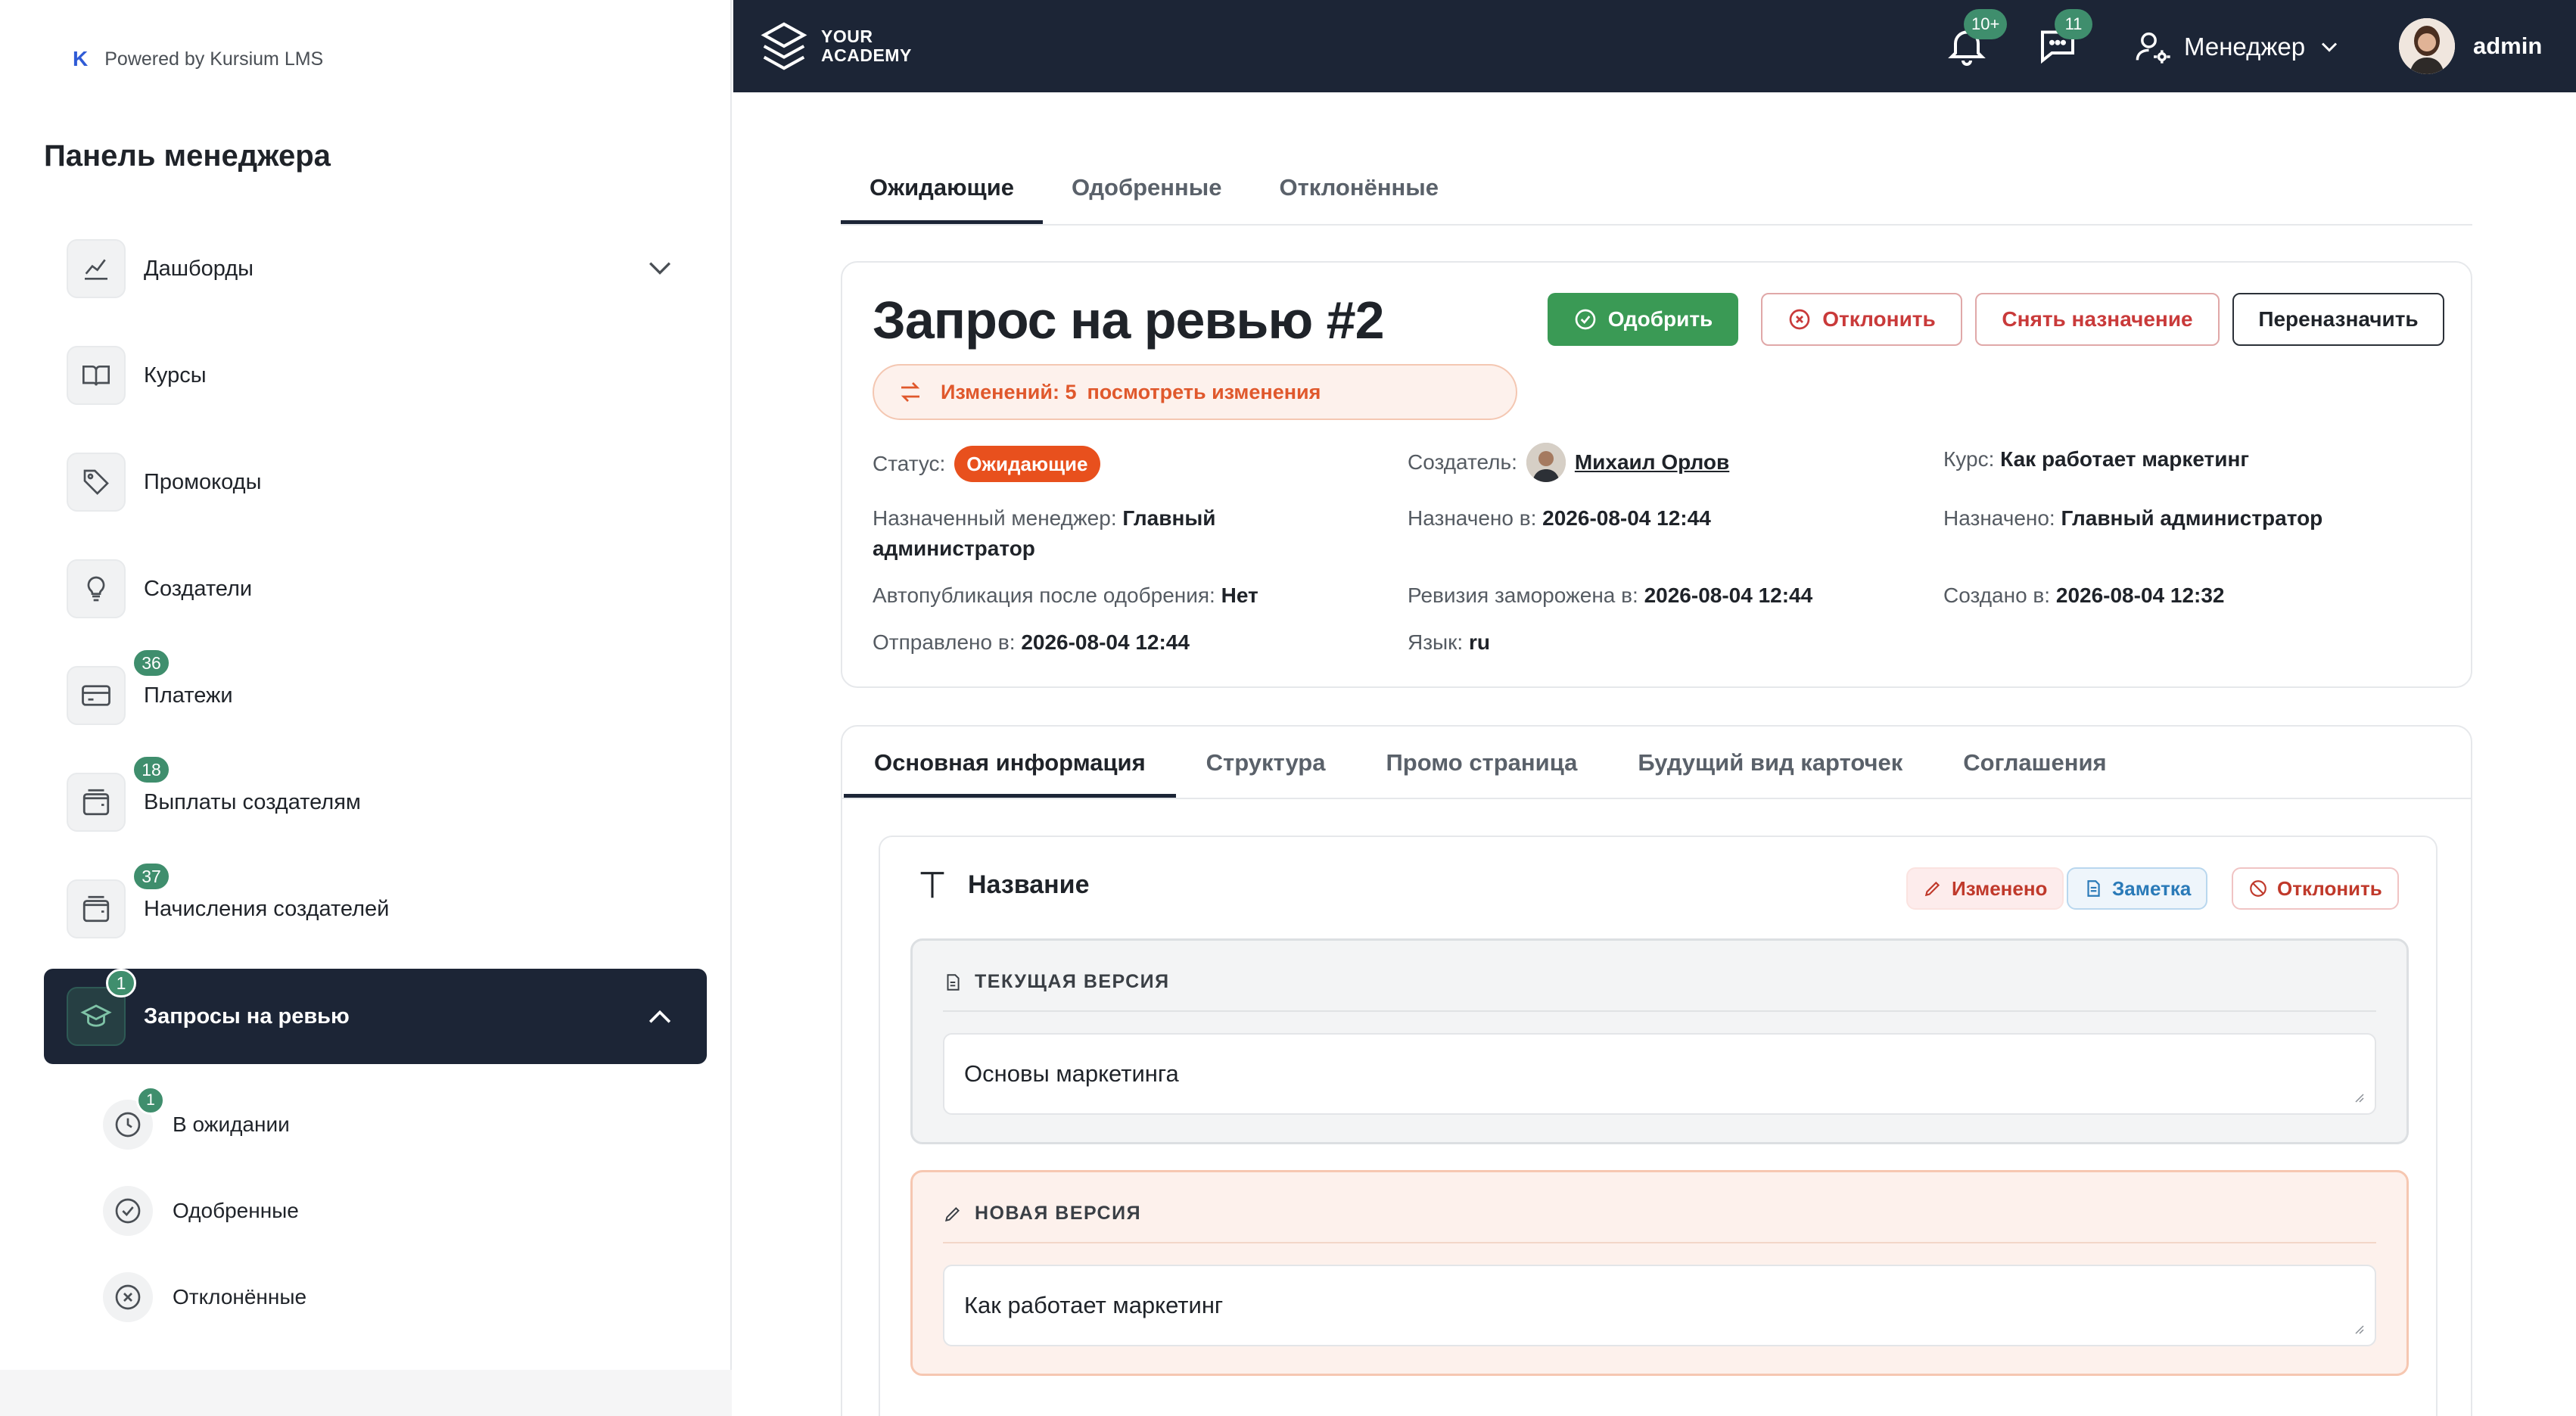 The height and width of the screenshot is (1416, 2576). I want to click on kursium-logo-icon: K, so click(81, 59).